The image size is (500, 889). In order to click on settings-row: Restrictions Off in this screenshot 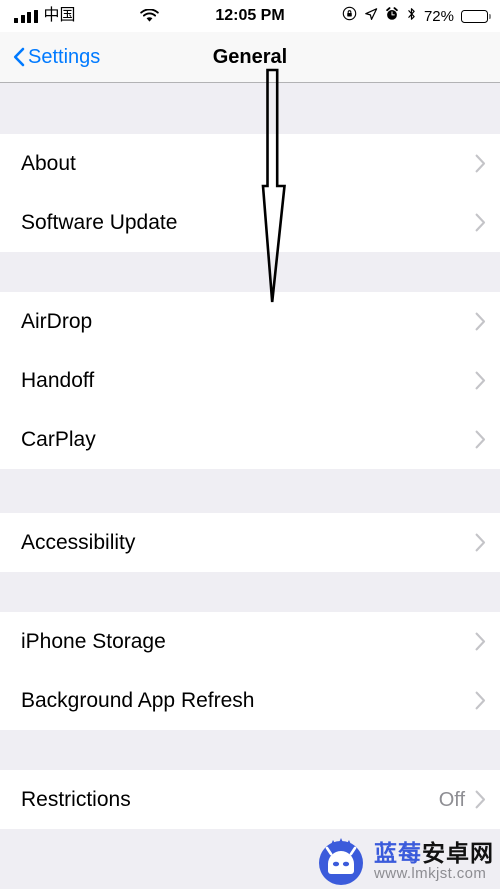, I will do `click(250, 799)`.